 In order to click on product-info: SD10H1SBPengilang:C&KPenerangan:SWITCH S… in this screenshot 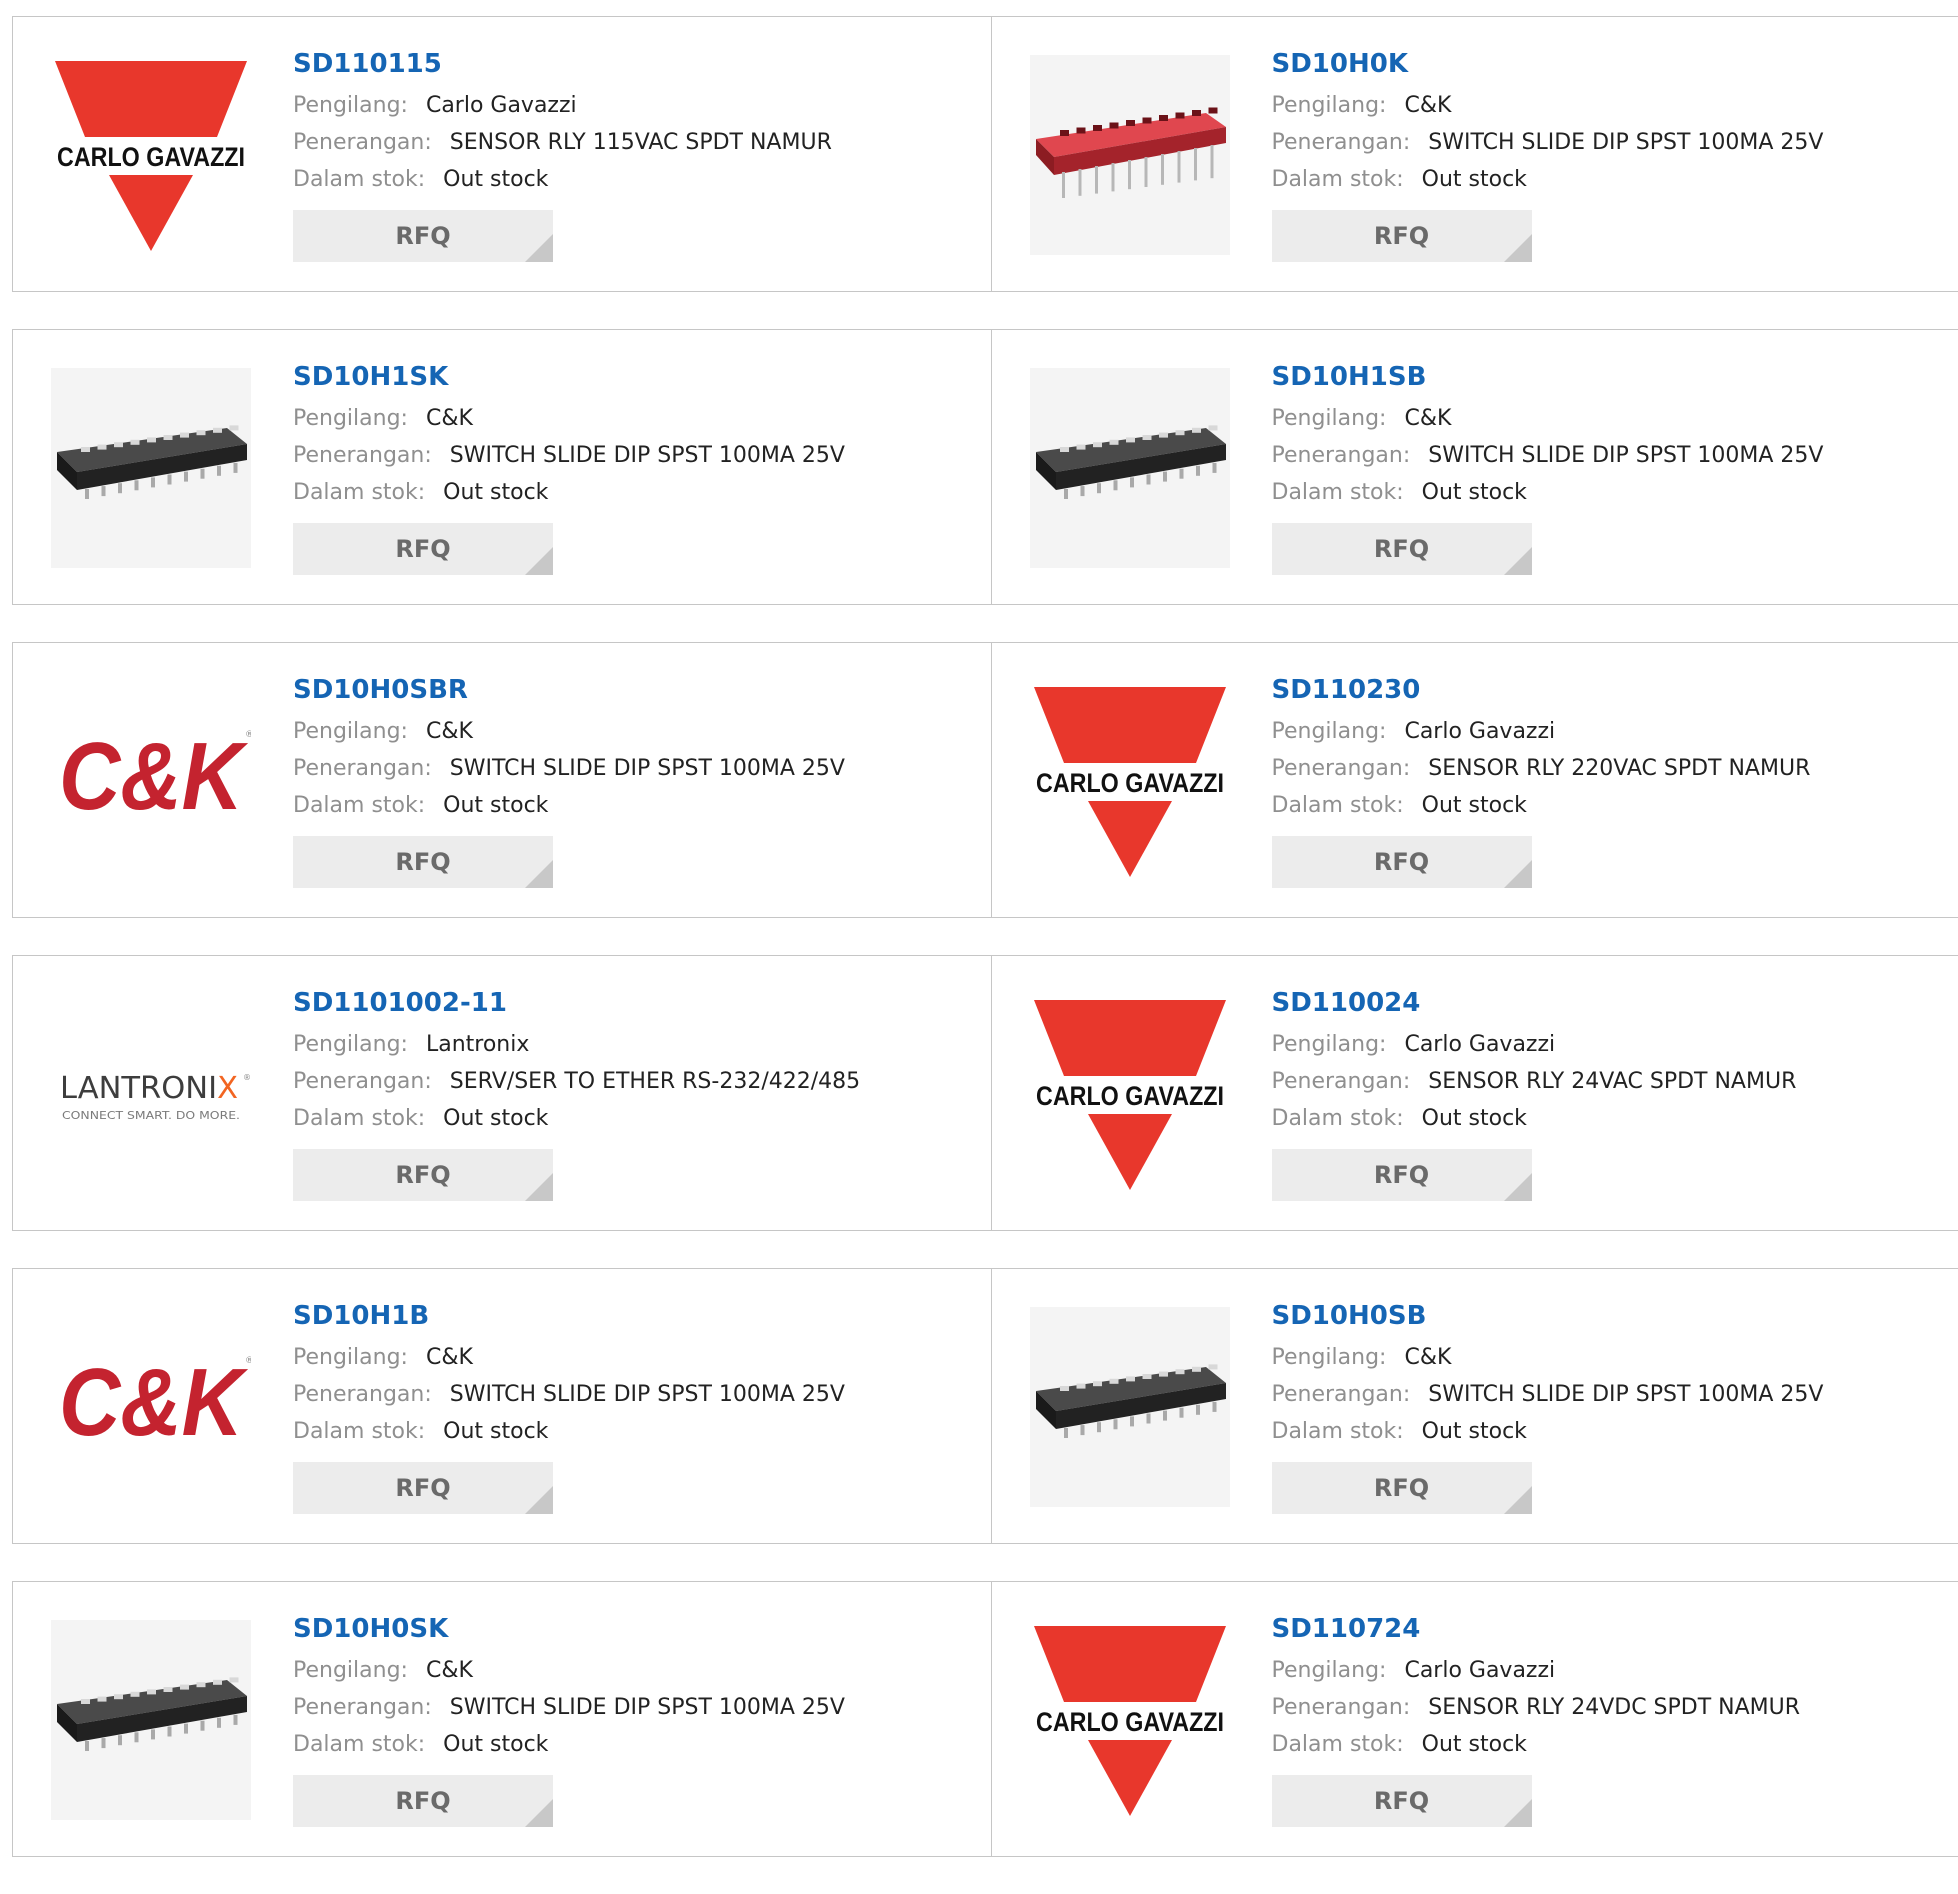, I will do `click(1548, 467)`.